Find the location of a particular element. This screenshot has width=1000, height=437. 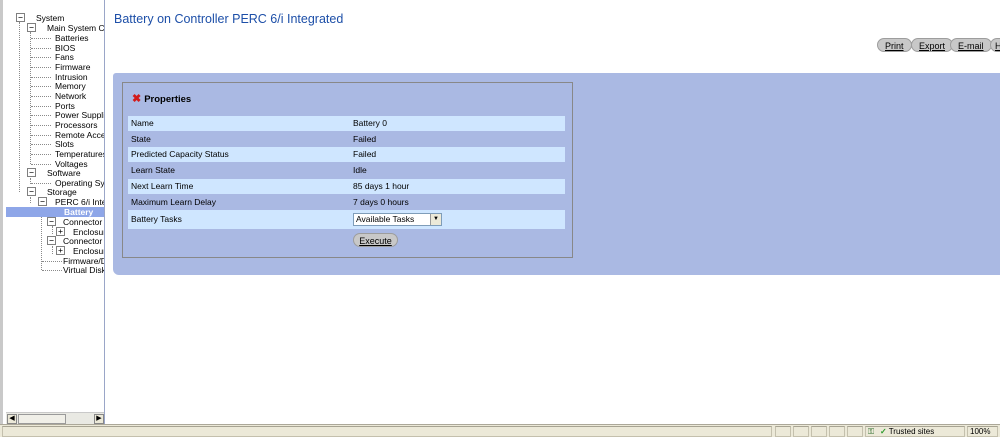

properties-heading: ✖ Properties is located at coordinates (161, 98).